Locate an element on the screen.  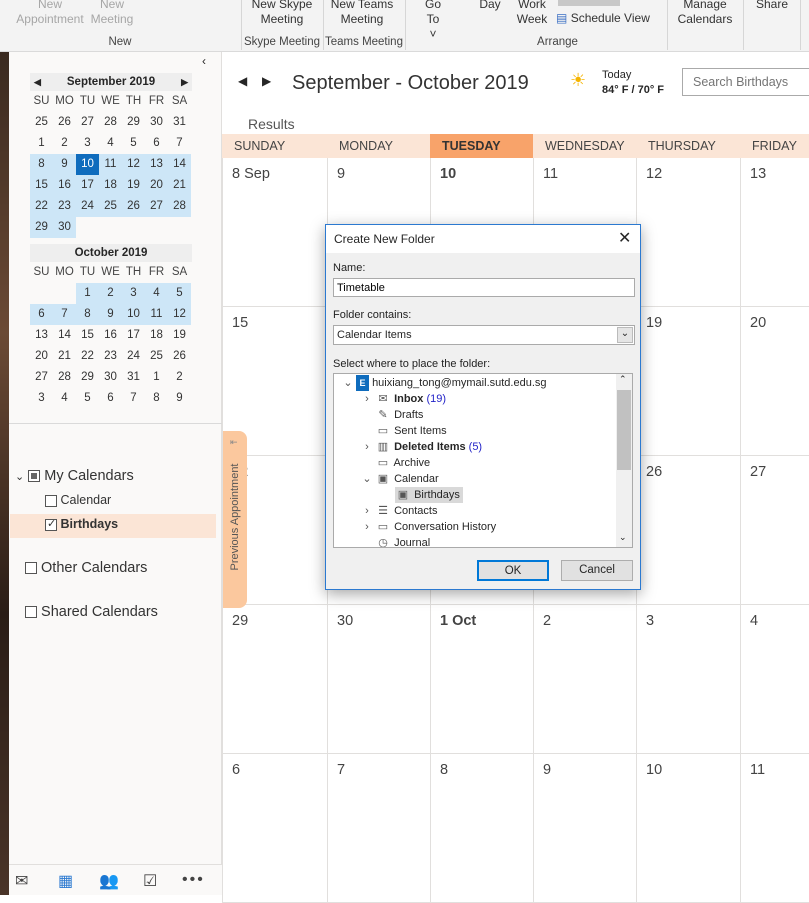
day-cell: 20 is located at coordinates (774, 381).